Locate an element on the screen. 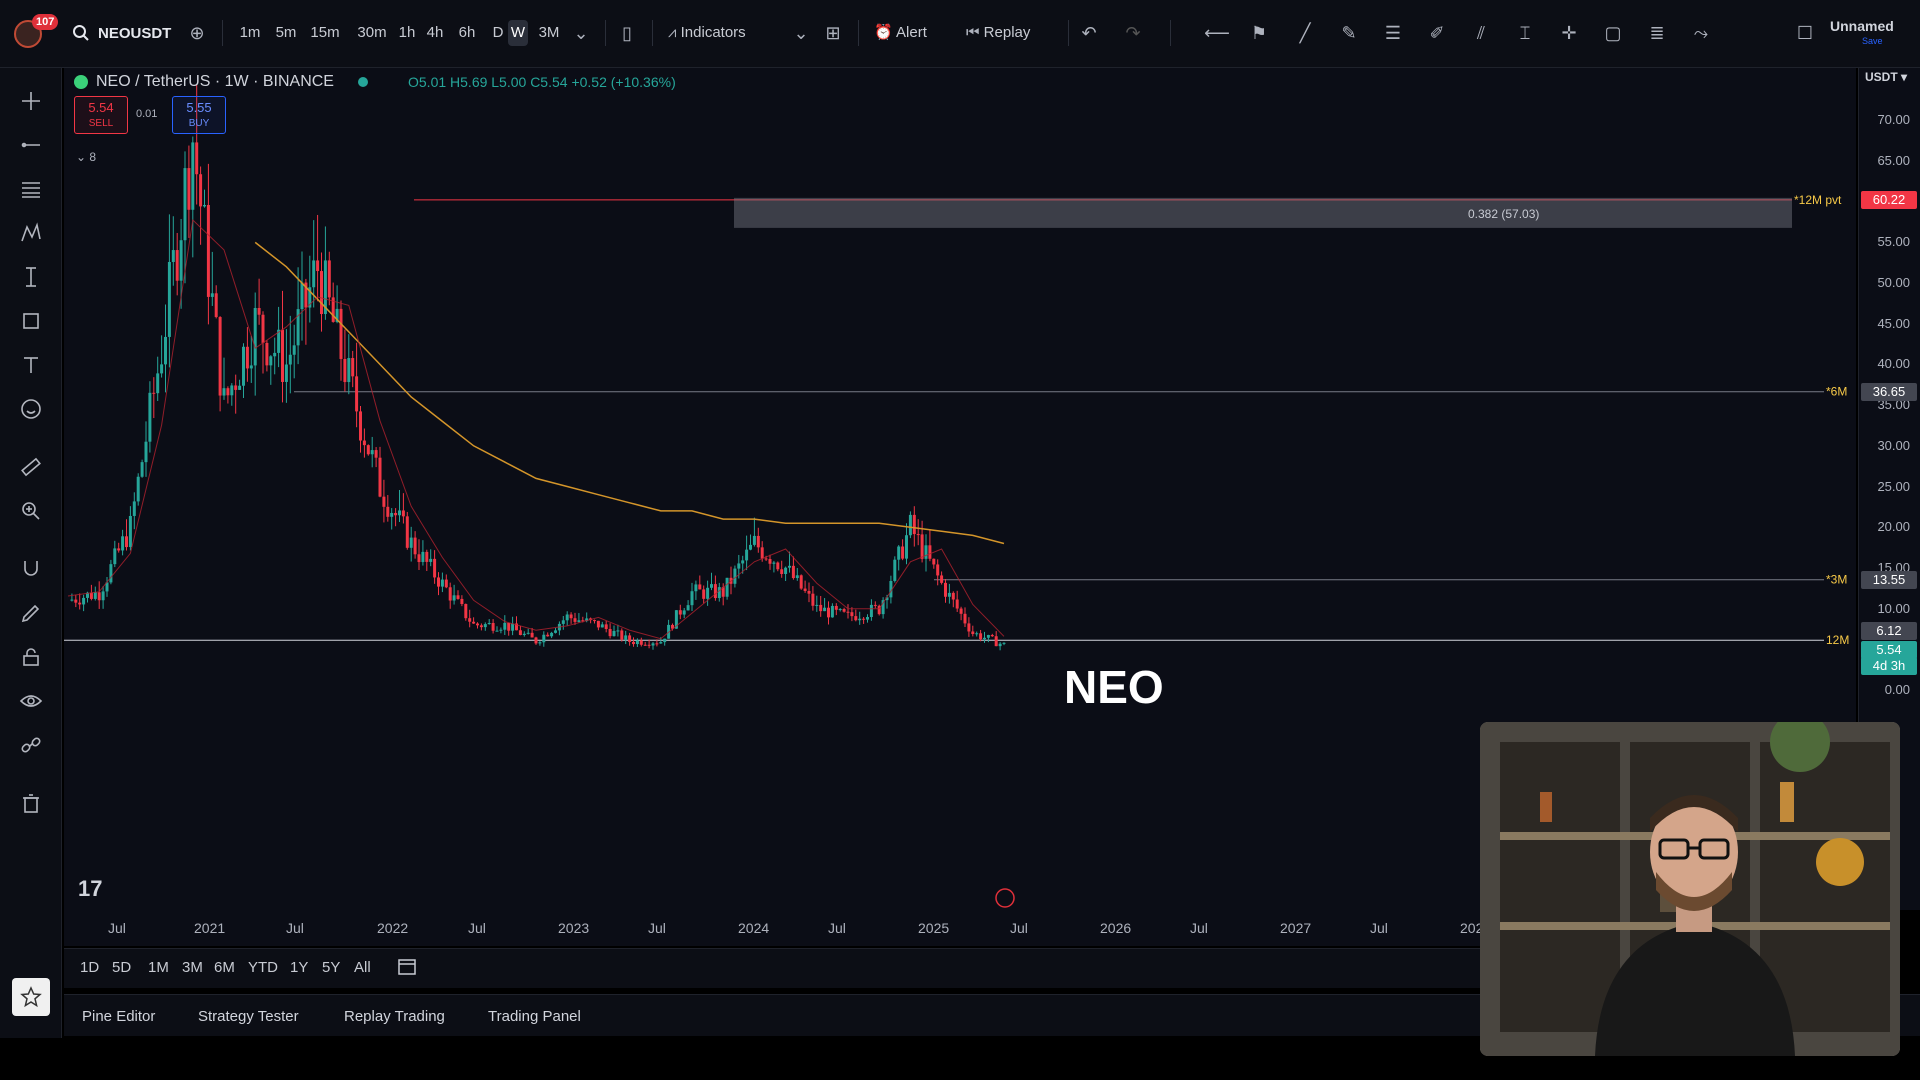 Image resolution: width=1920 pixels, height=1080 pixels. range-3m: 3M is located at coordinates (192, 967).